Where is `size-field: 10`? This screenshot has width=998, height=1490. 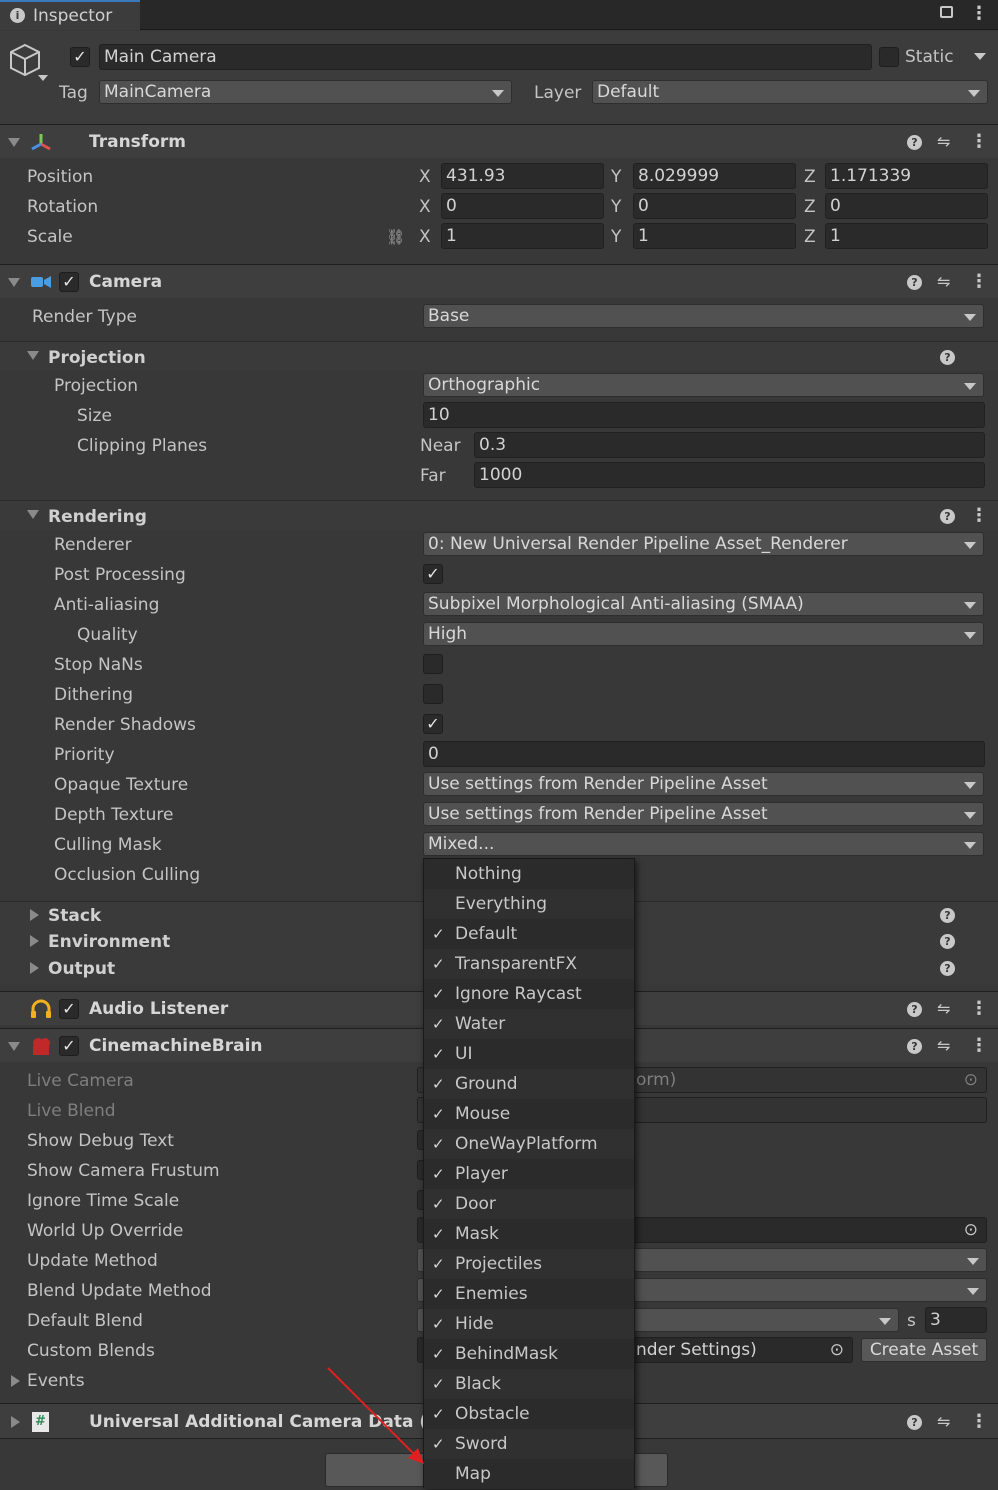 size-field: 10 is located at coordinates (704, 415).